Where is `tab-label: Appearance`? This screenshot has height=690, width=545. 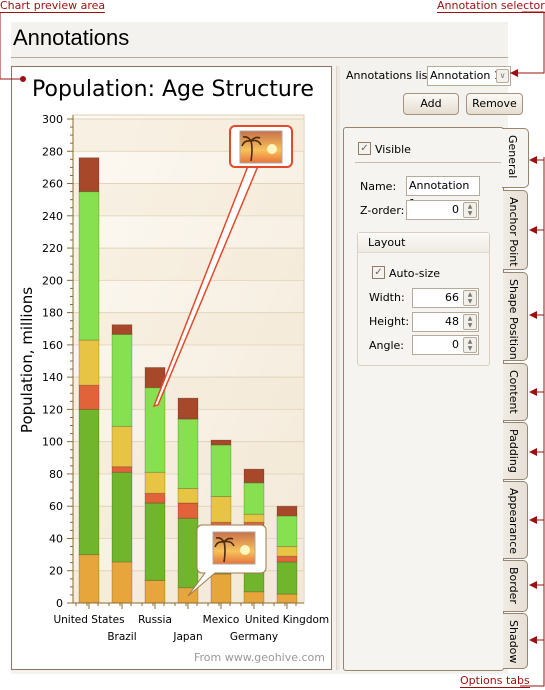
tab-label: Appearance is located at coordinates (513, 521).